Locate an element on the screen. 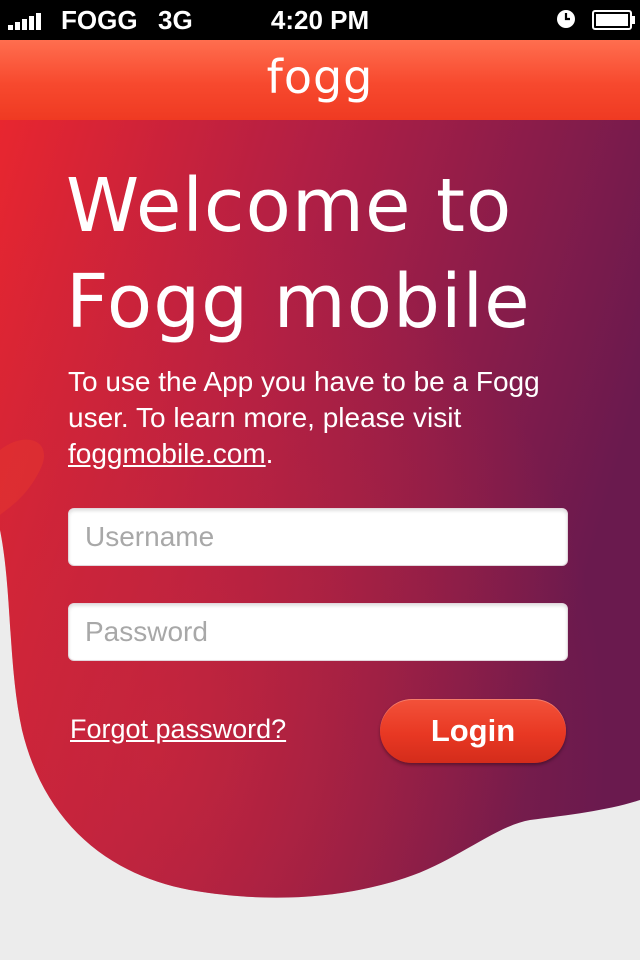 Image resolution: width=640 pixels, height=960 pixels. status-bar: FOGG 3G 4:20 PM is located at coordinates (320, 20).